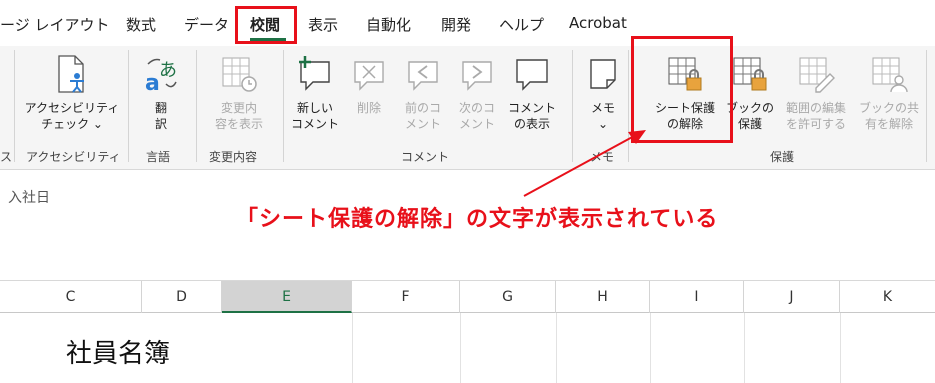 This screenshot has width=935, height=383. Describe the element at coordinates (603, 297) in the screenshot. I see `column-header-h: H` at that location.